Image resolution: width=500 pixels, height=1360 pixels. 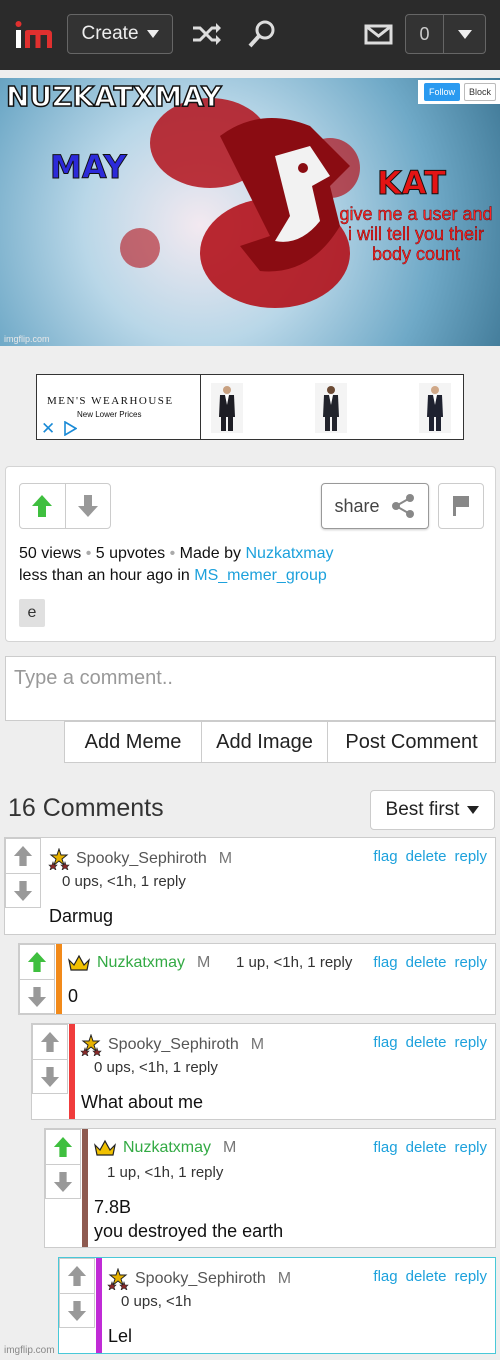 I want to click on notifications-button: 0, so click(x=445, y=34).